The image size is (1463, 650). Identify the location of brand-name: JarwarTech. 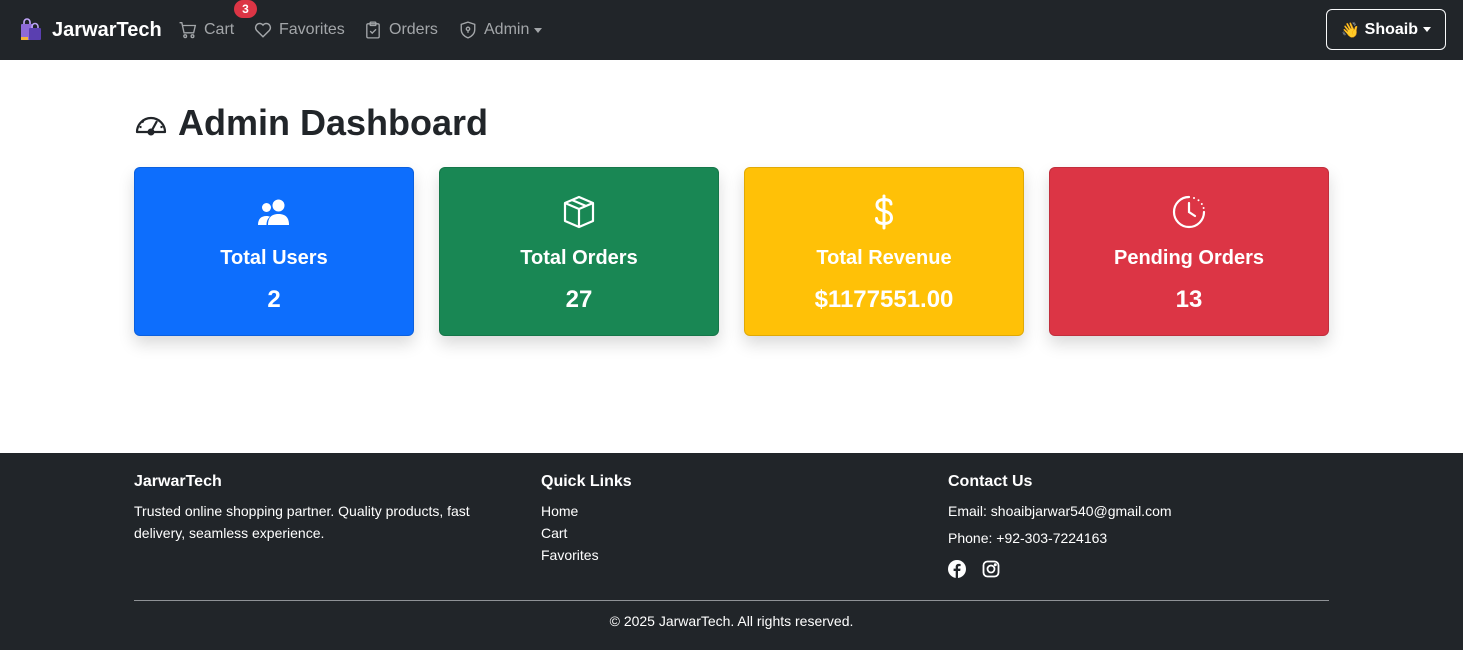
(107, 29).